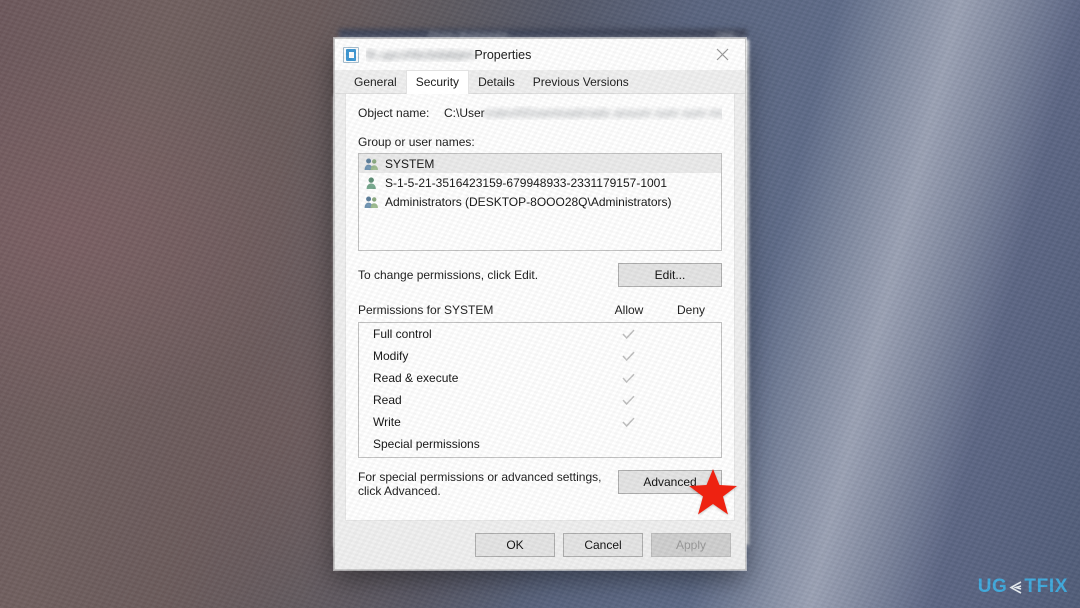 This screenshot has height=608, width=1080. Describe the element at coordinates (387, 400) in the screenshot. I see `permission-label: Read` at that location.